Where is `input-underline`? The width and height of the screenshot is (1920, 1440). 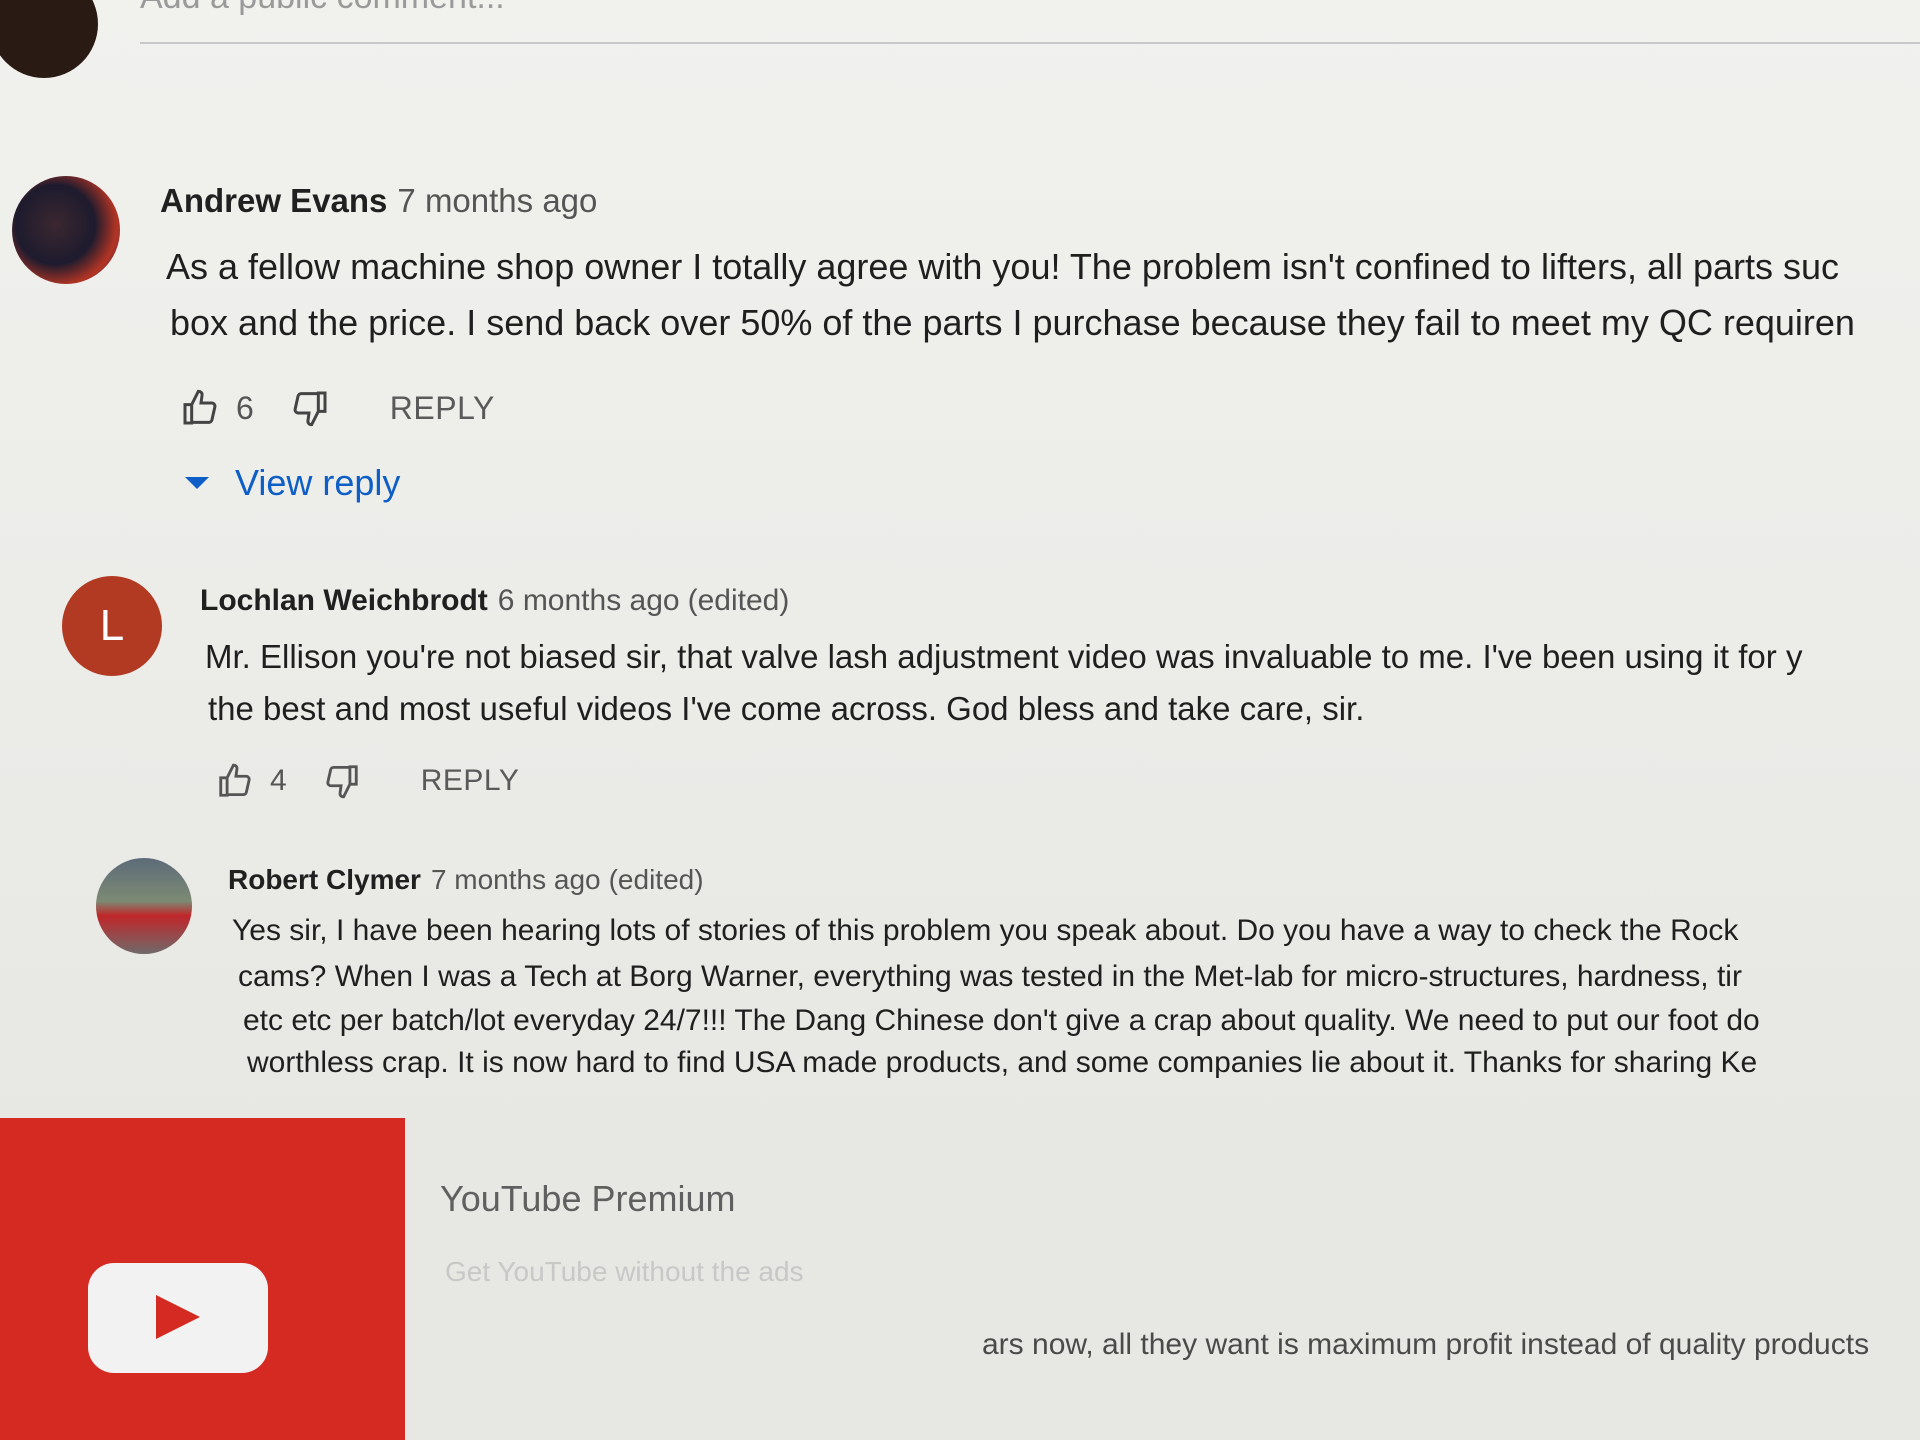 input-underline is located at coordinates (1030, 43).